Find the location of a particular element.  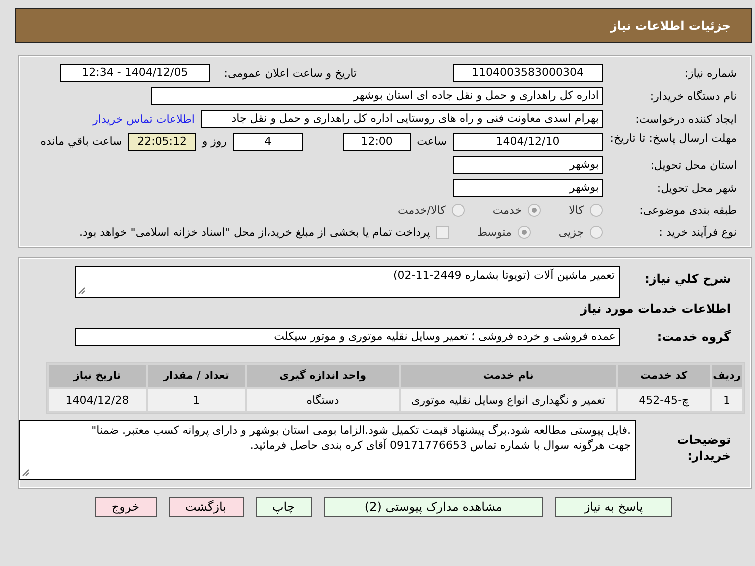

action-button: چاپ is located at coordinates (284, 507).